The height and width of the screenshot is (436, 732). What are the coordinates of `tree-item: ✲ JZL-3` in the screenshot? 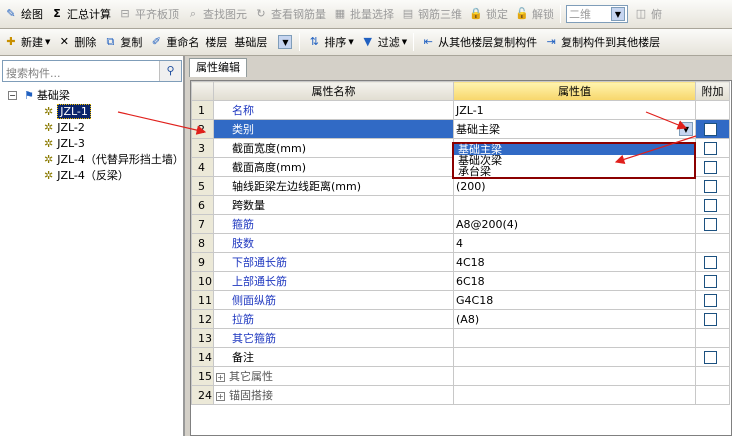 It's located at (64, 144).